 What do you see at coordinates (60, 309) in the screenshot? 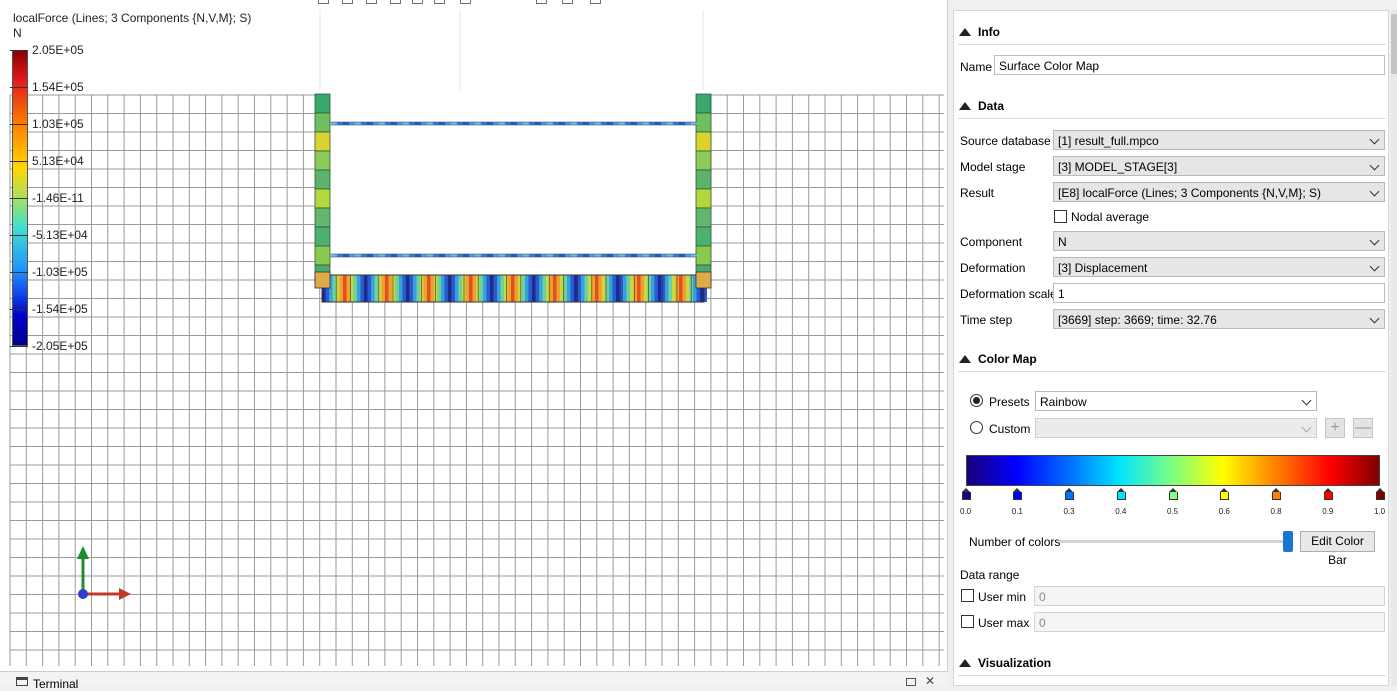
I see `legend-tick-label: -1.54E+05` at bounding box center [60, 309].